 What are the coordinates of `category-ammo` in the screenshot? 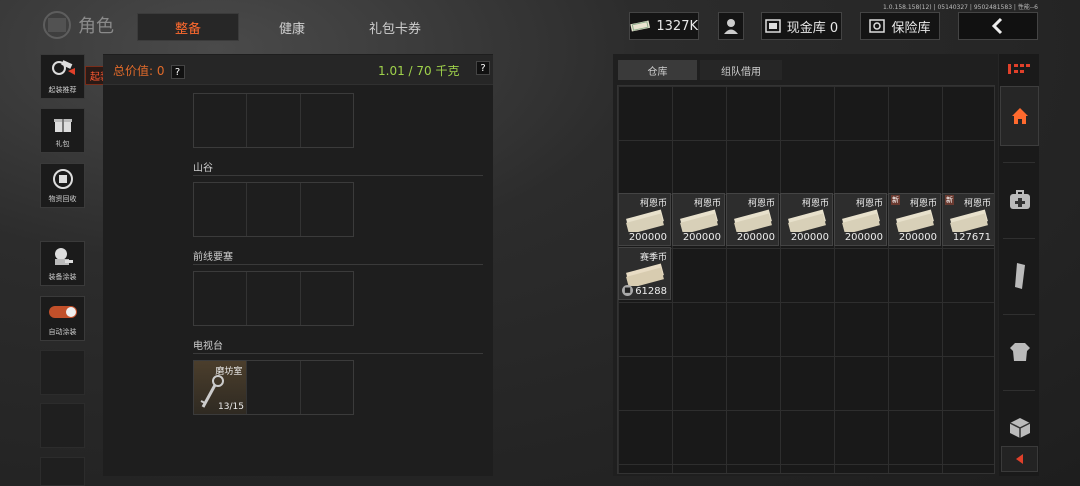 It's located at (1019, 276).